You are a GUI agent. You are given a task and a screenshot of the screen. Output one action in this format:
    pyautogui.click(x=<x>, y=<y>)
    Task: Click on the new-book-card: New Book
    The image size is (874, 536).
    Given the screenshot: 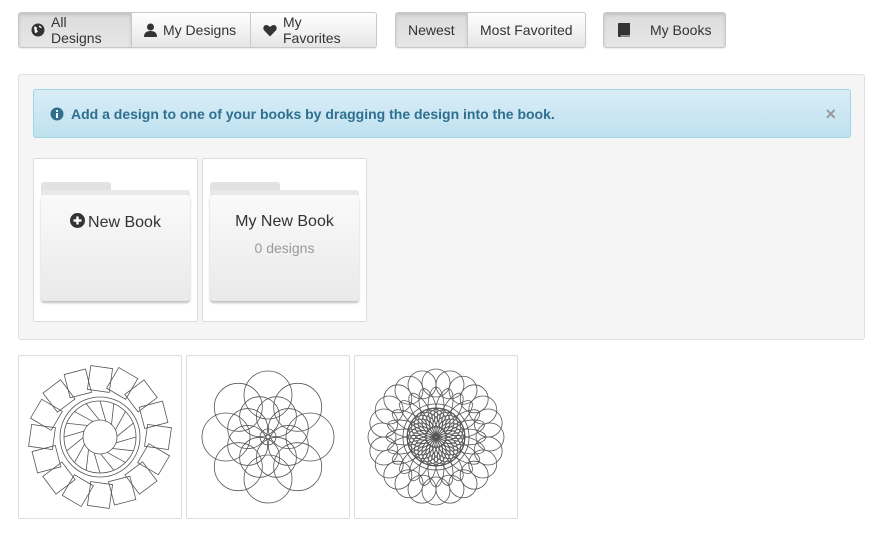 What is the action you would take?
    pyautogui.click(x=115, y=240)
    